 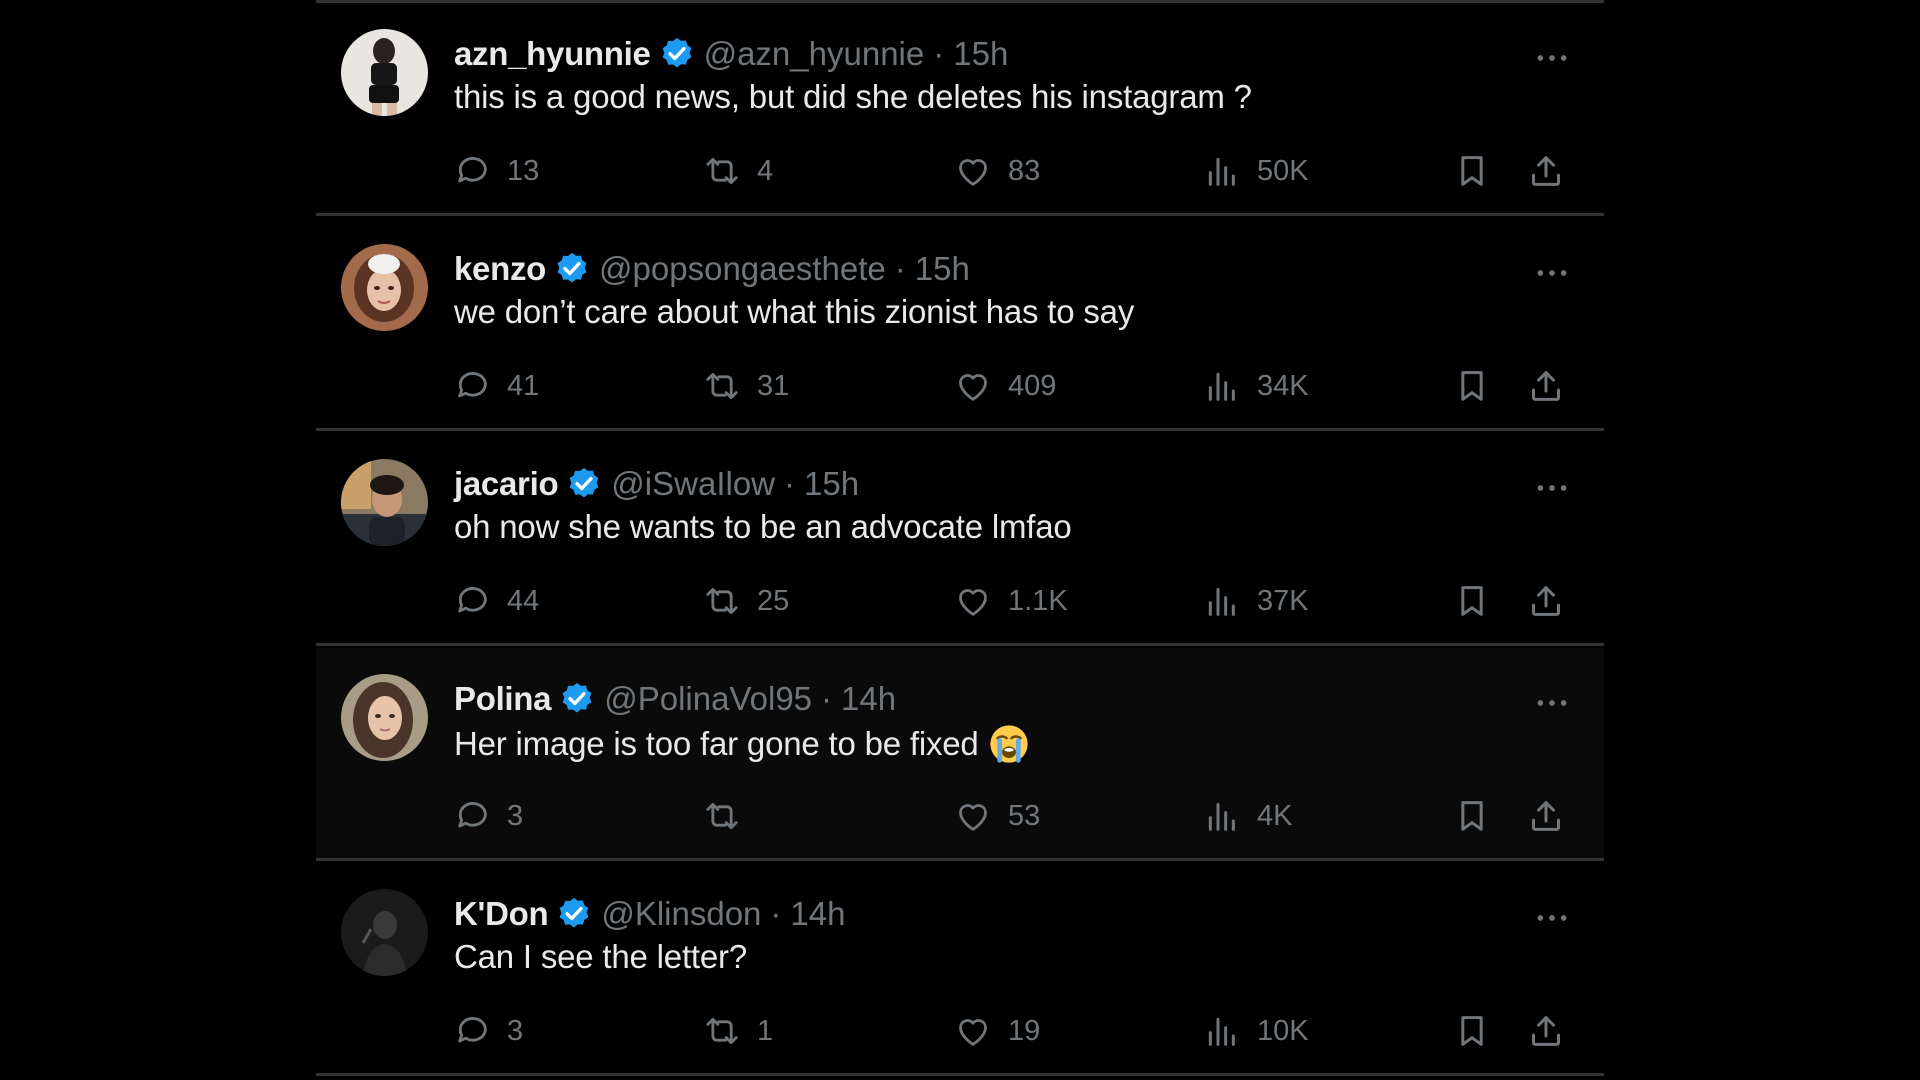 I want to click on views-button: 10K, so click(x=1255, y=1031).